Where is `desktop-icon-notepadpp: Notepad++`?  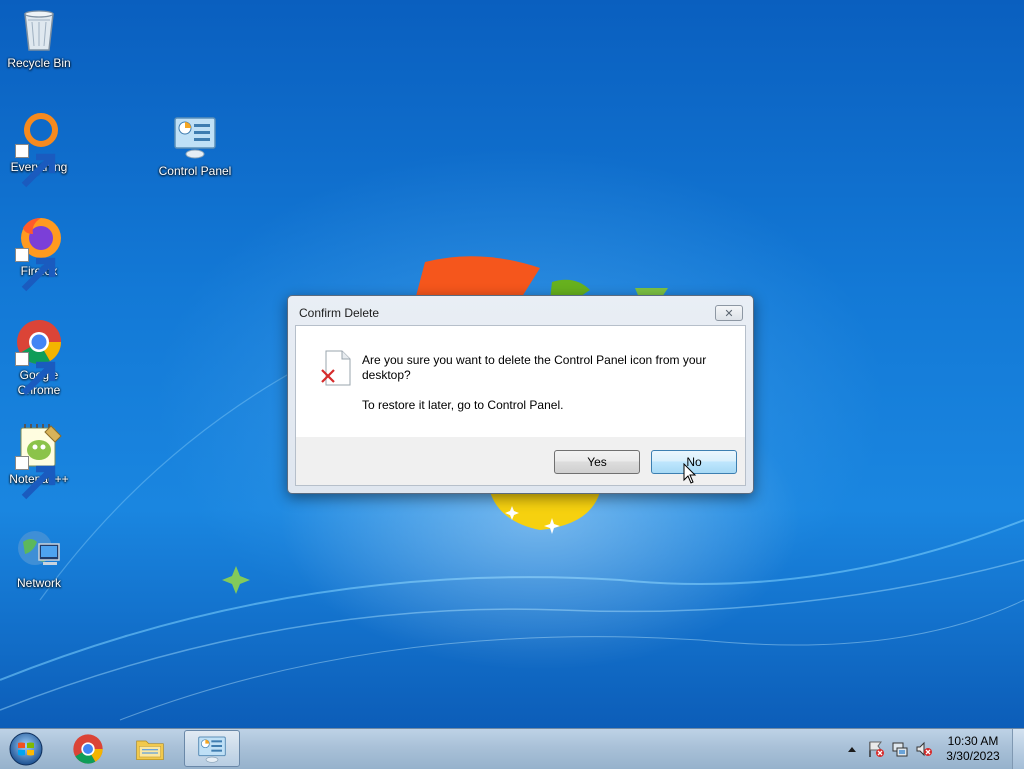
desktop-icon-notepadpp: Notepad++ is located at coordinates (39, 461).